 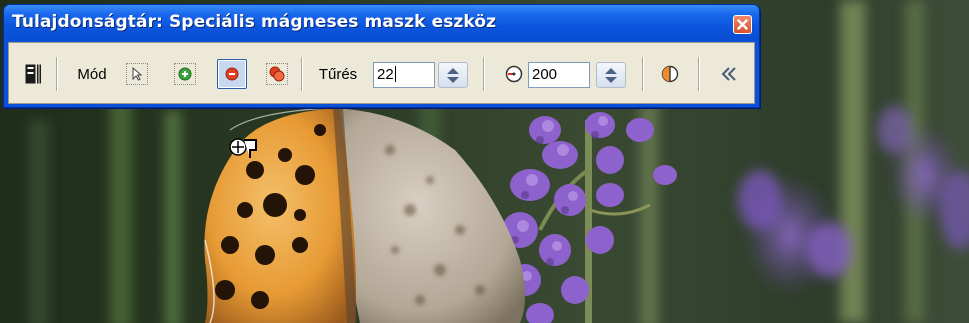 I want to click on plus-circle-icon, so click(x=185, y=74).